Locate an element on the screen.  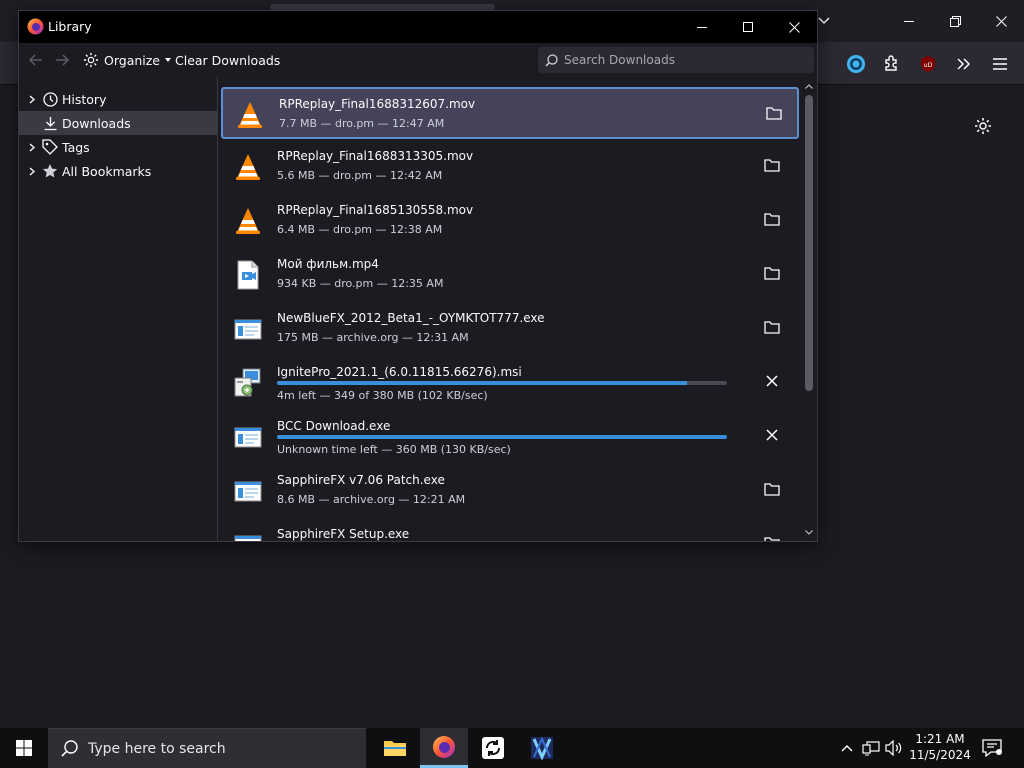
download-status: 934 KB — dro.pm — 12:35 AM is located at coordinates (360, 283).